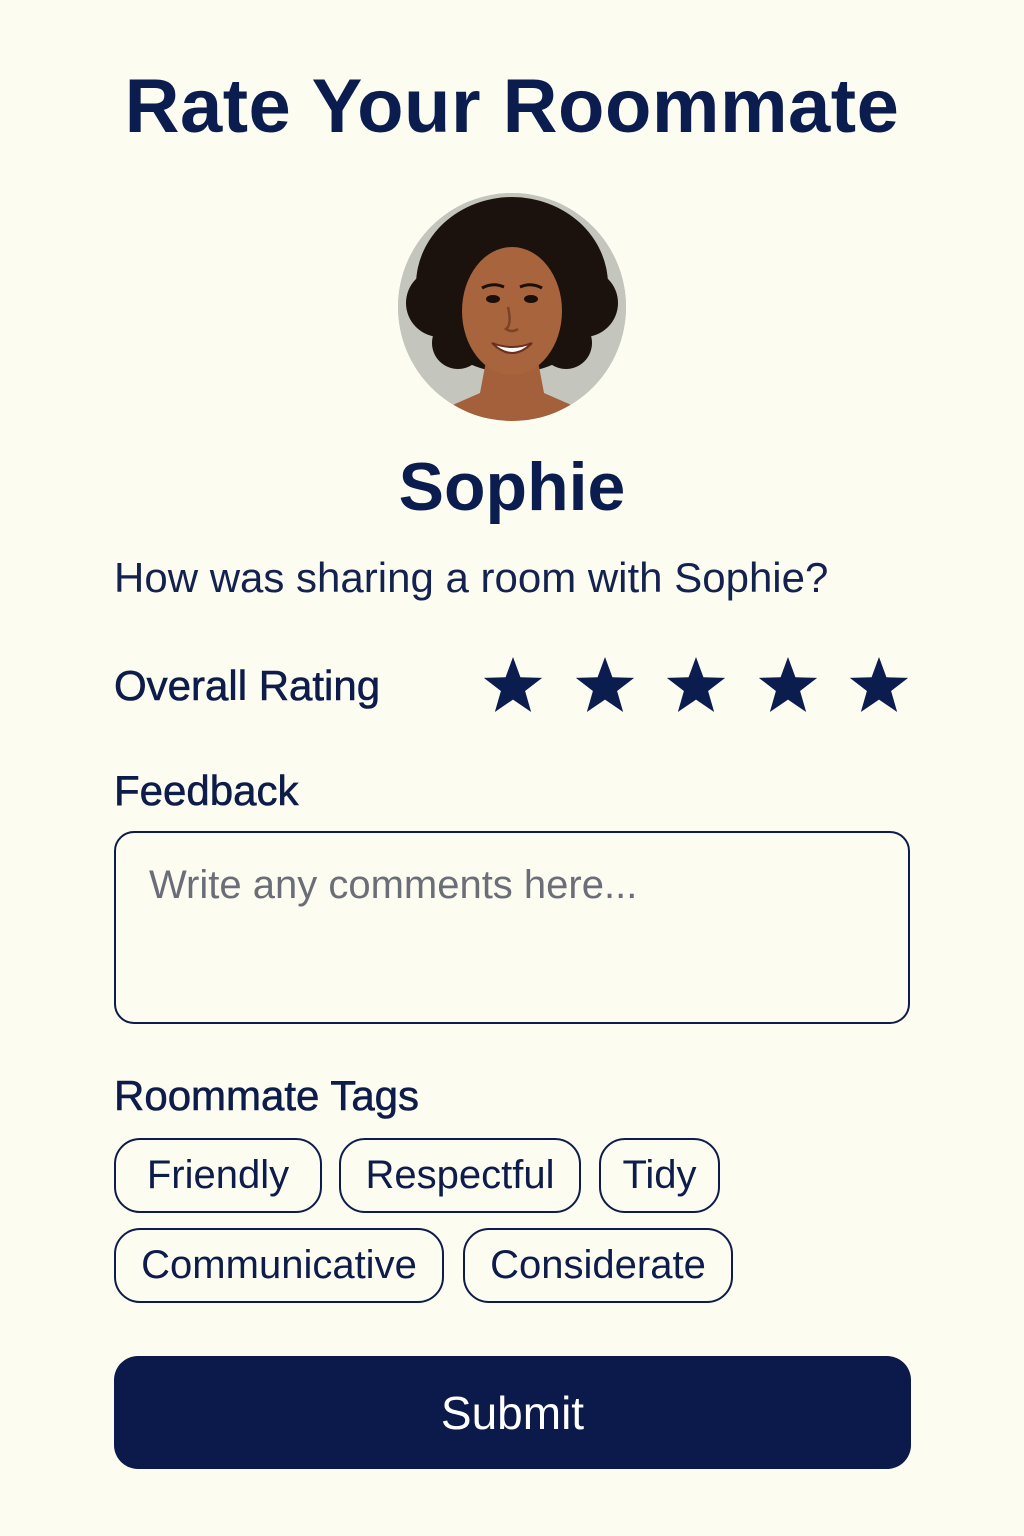 Image resolution: width=1024 pixels, height=1536 pixels. I want to click on overall-rating-label: Overall Rating, so click(247, 686).